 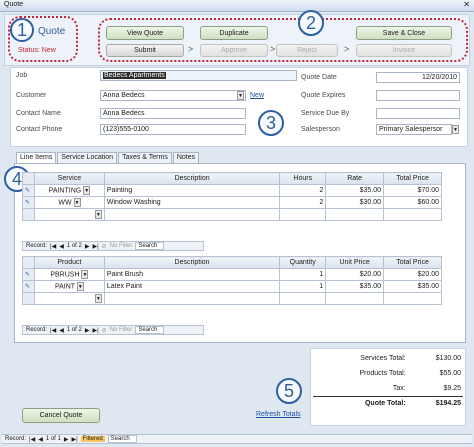 What do you see at coordinates (173, 113) in the screenshot?
I see `contact-name-field: Anna Bedecs` at bounding box center [173, 113].